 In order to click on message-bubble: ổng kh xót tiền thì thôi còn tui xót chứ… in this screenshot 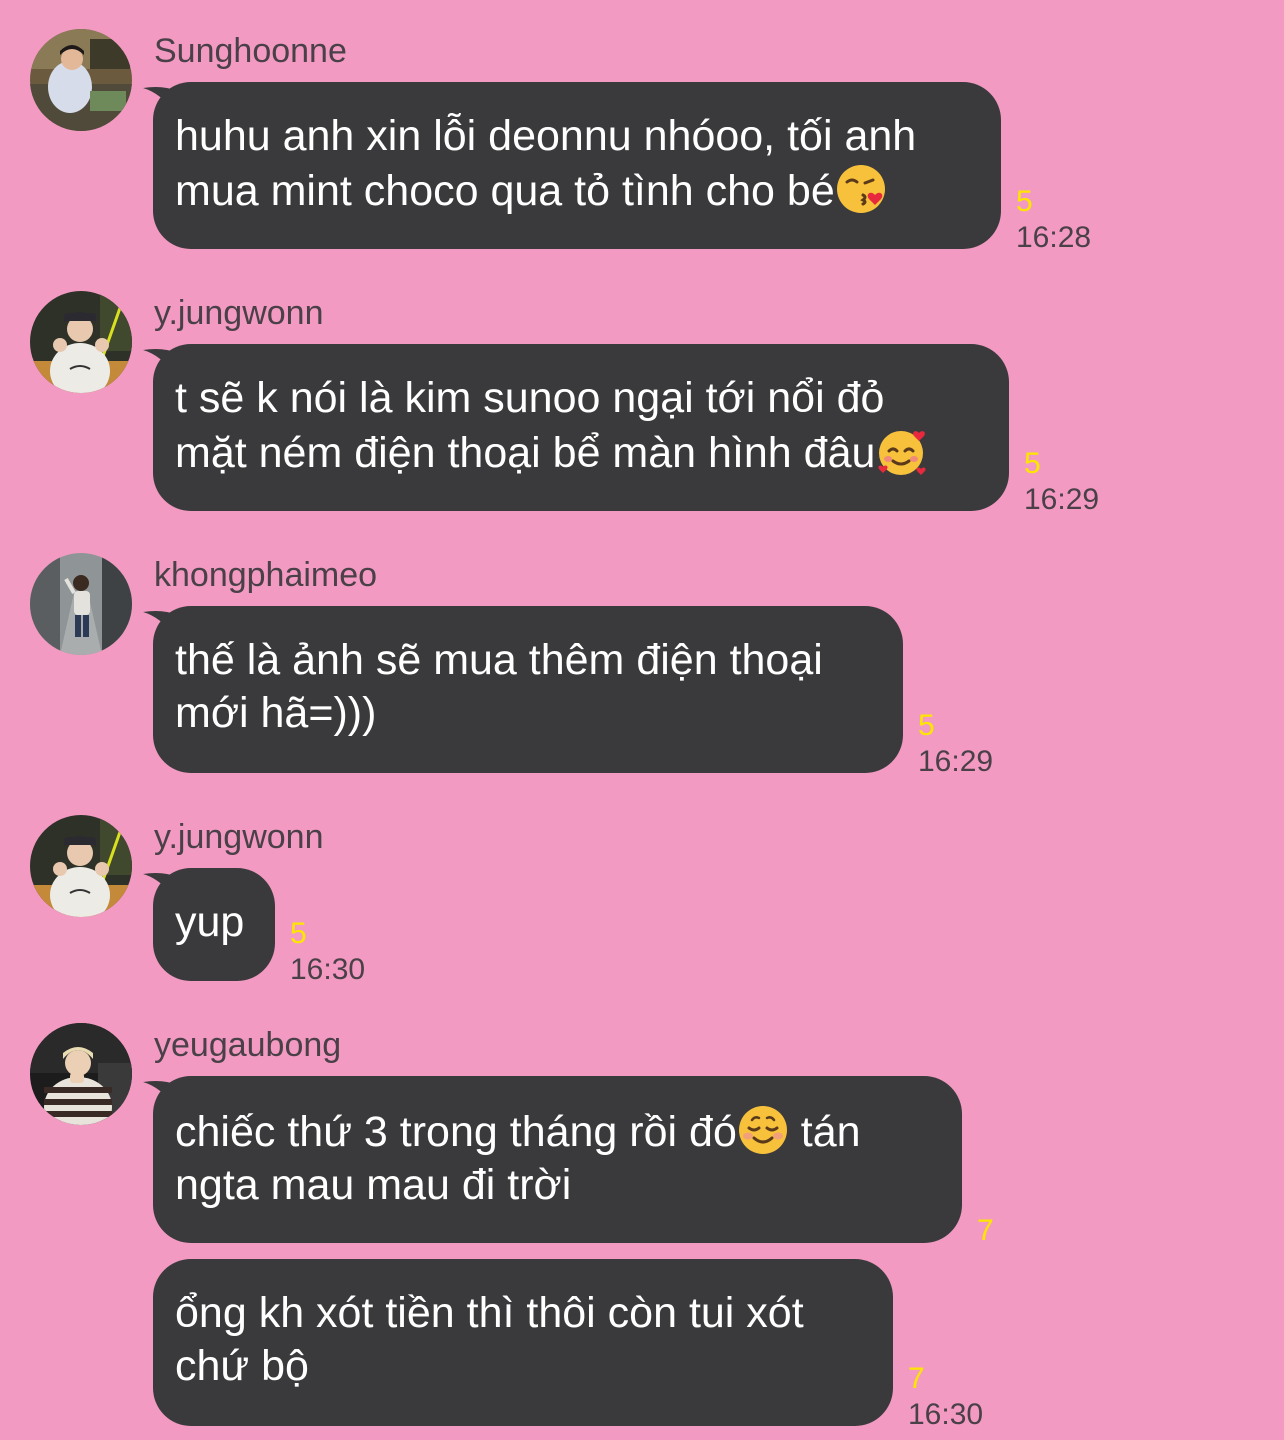, I will do `click(523, 1342)`.